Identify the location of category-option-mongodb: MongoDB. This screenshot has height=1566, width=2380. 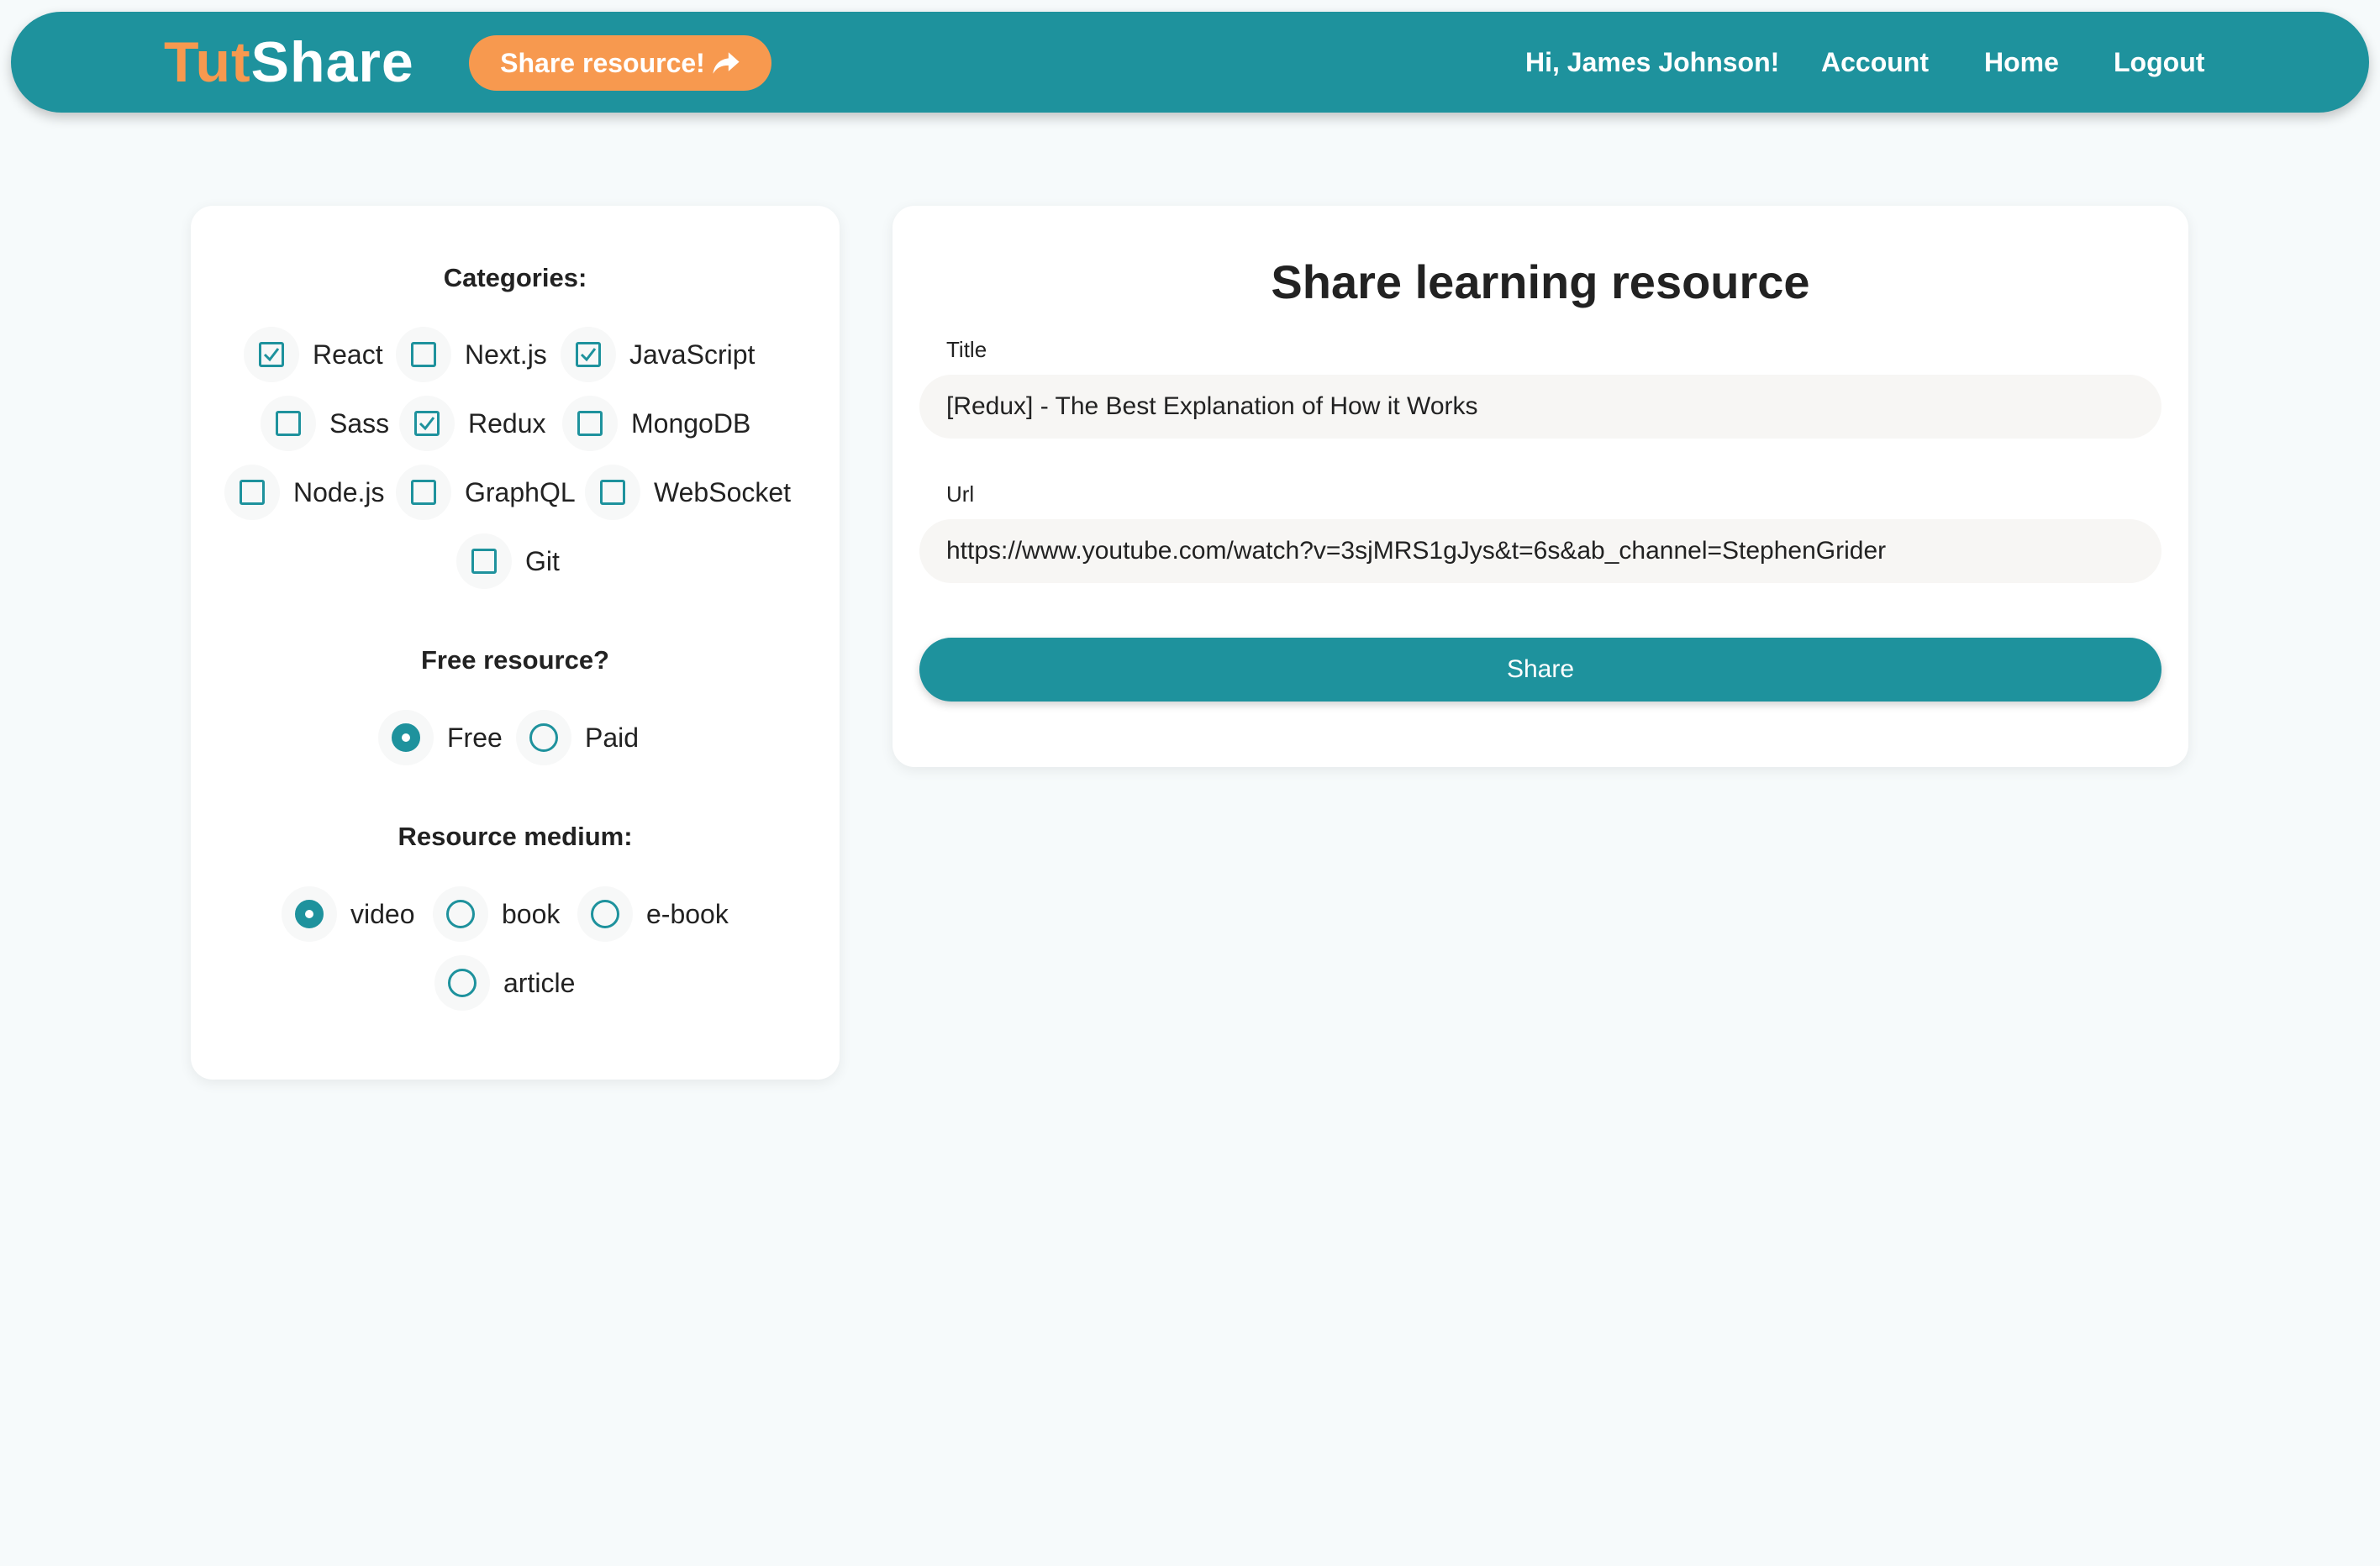
(656, 423).